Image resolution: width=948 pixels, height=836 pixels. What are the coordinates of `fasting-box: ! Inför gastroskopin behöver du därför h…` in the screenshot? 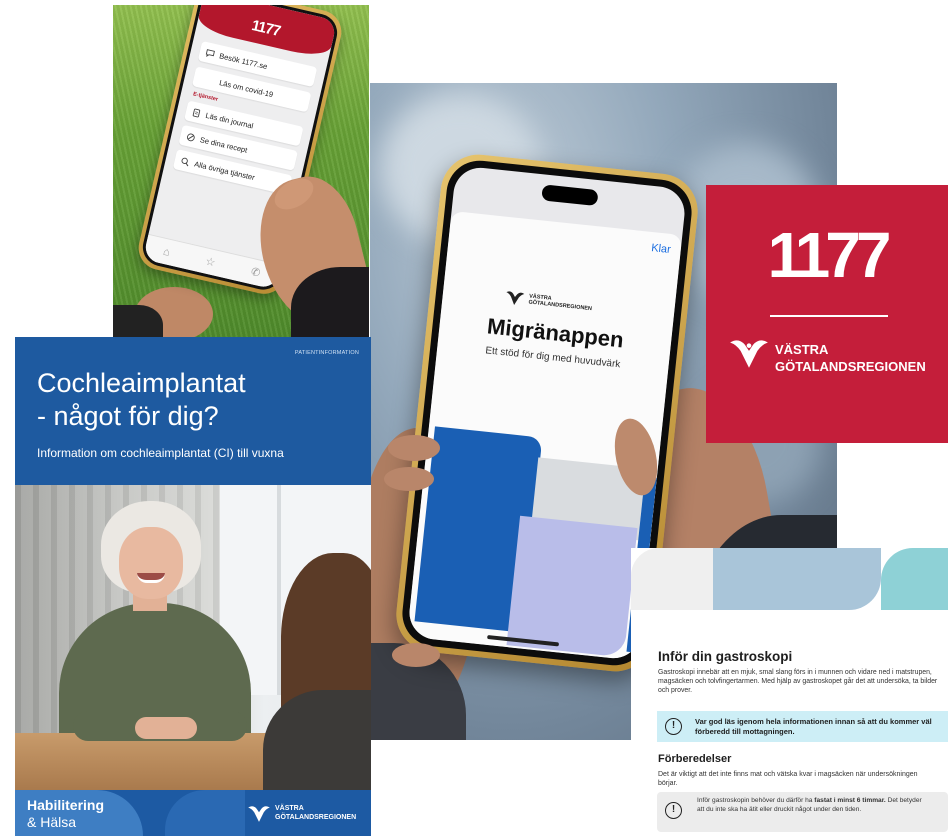 It's located at (802, 812).